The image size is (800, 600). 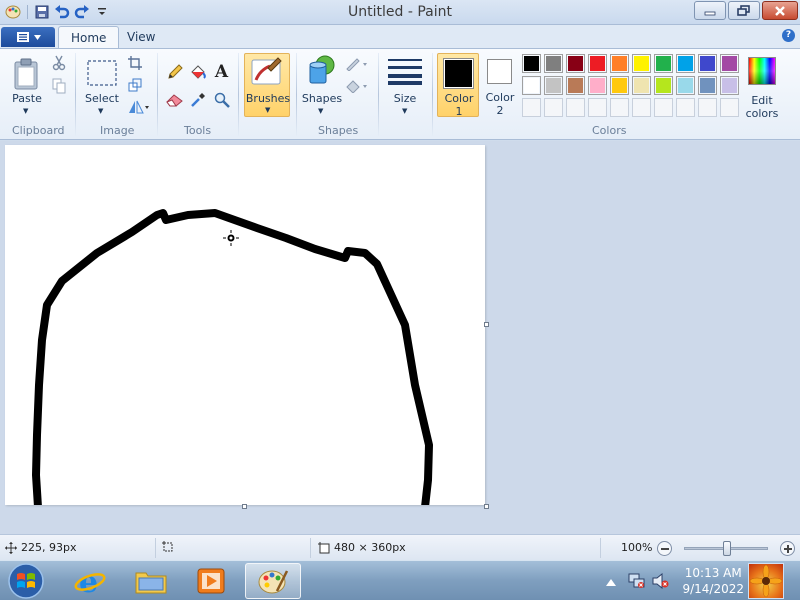 I want to click on start-button, so click(x=26, y=581).